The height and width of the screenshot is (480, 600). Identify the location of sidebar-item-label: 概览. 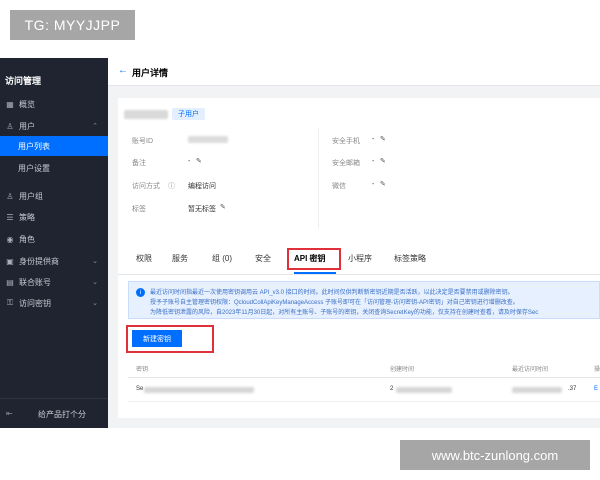
(27, 104).